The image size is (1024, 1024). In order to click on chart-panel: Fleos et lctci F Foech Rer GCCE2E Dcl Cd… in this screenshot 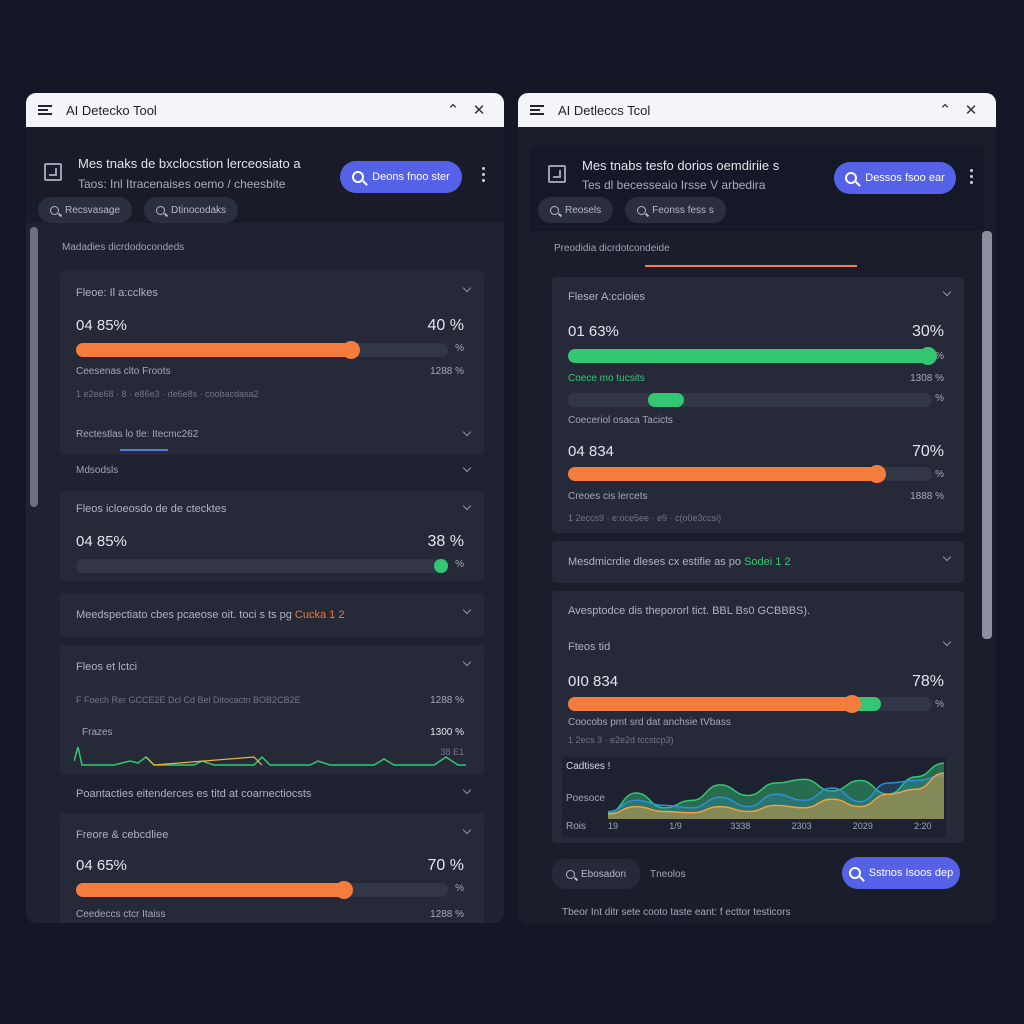, I will do `click(272, 710)`.